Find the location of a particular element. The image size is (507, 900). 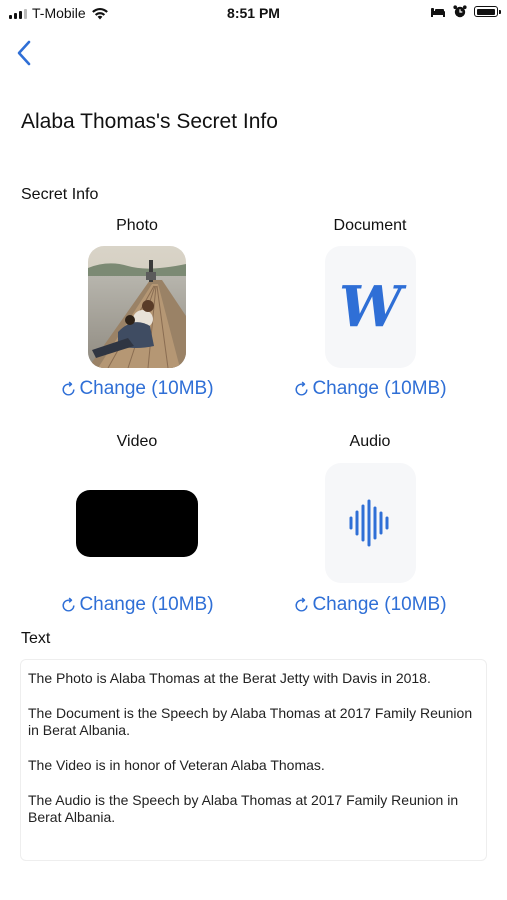

video-change-cell: Change (10MB) is located at coordinates (137, 606).